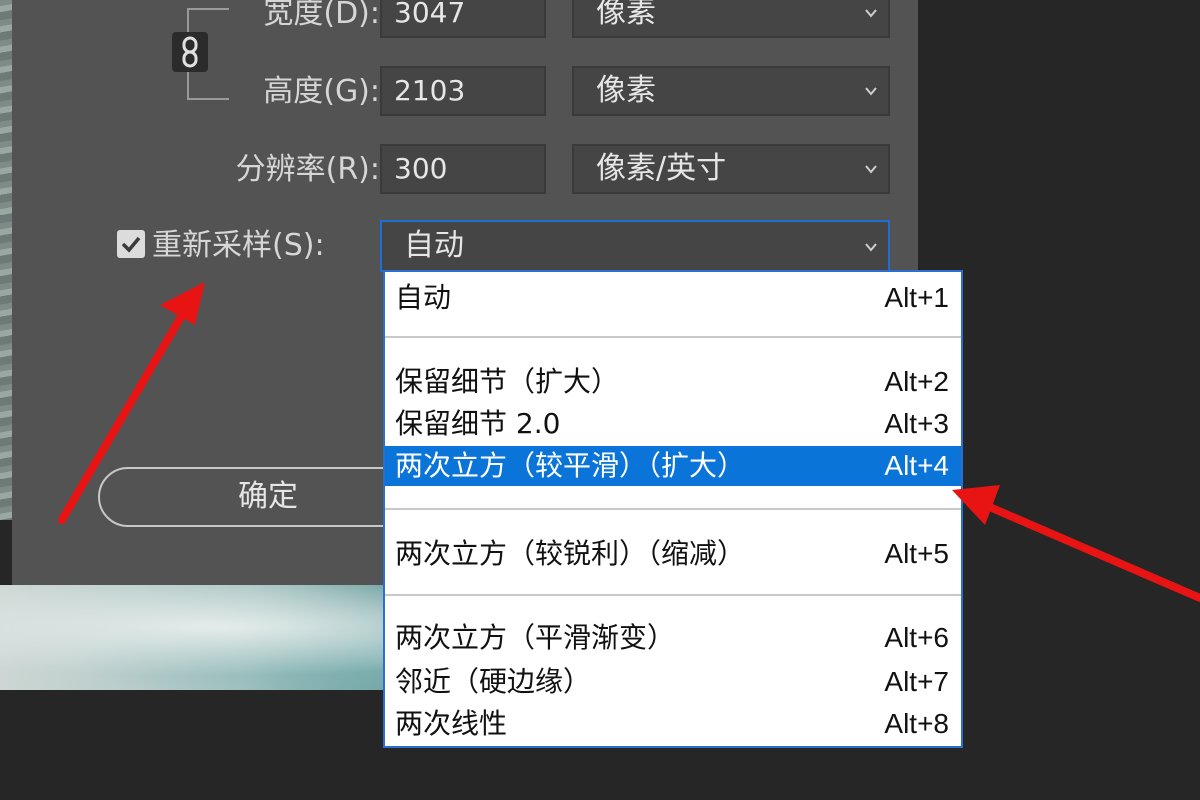 This screenshot has height=800, width=1200. What do you see at coordinates (661, 168) in the screenshot?
I see `resolution-unit-value: 像素/英寸` at bounding box center [661, 168].